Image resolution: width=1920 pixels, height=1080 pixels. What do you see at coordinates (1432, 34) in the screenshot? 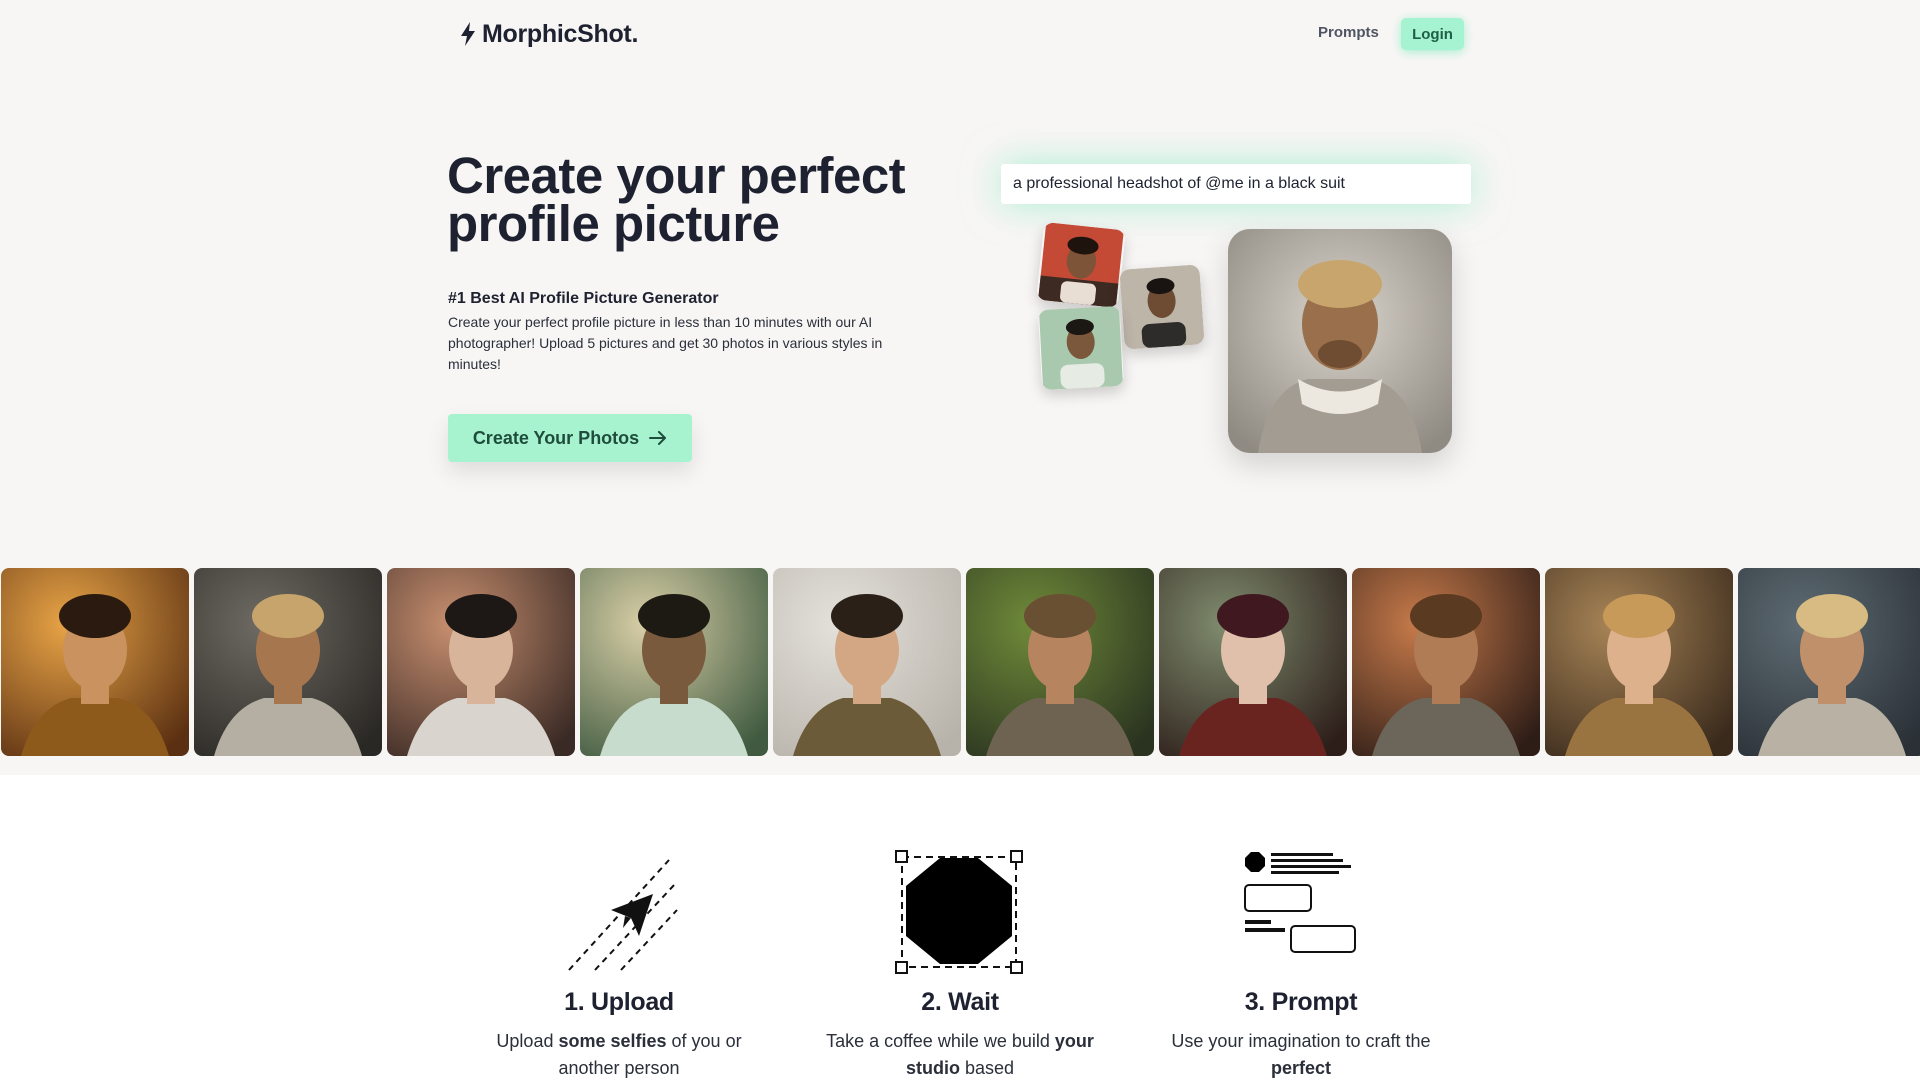
I see `login-button: Login` at bounding box center [1432, 34].